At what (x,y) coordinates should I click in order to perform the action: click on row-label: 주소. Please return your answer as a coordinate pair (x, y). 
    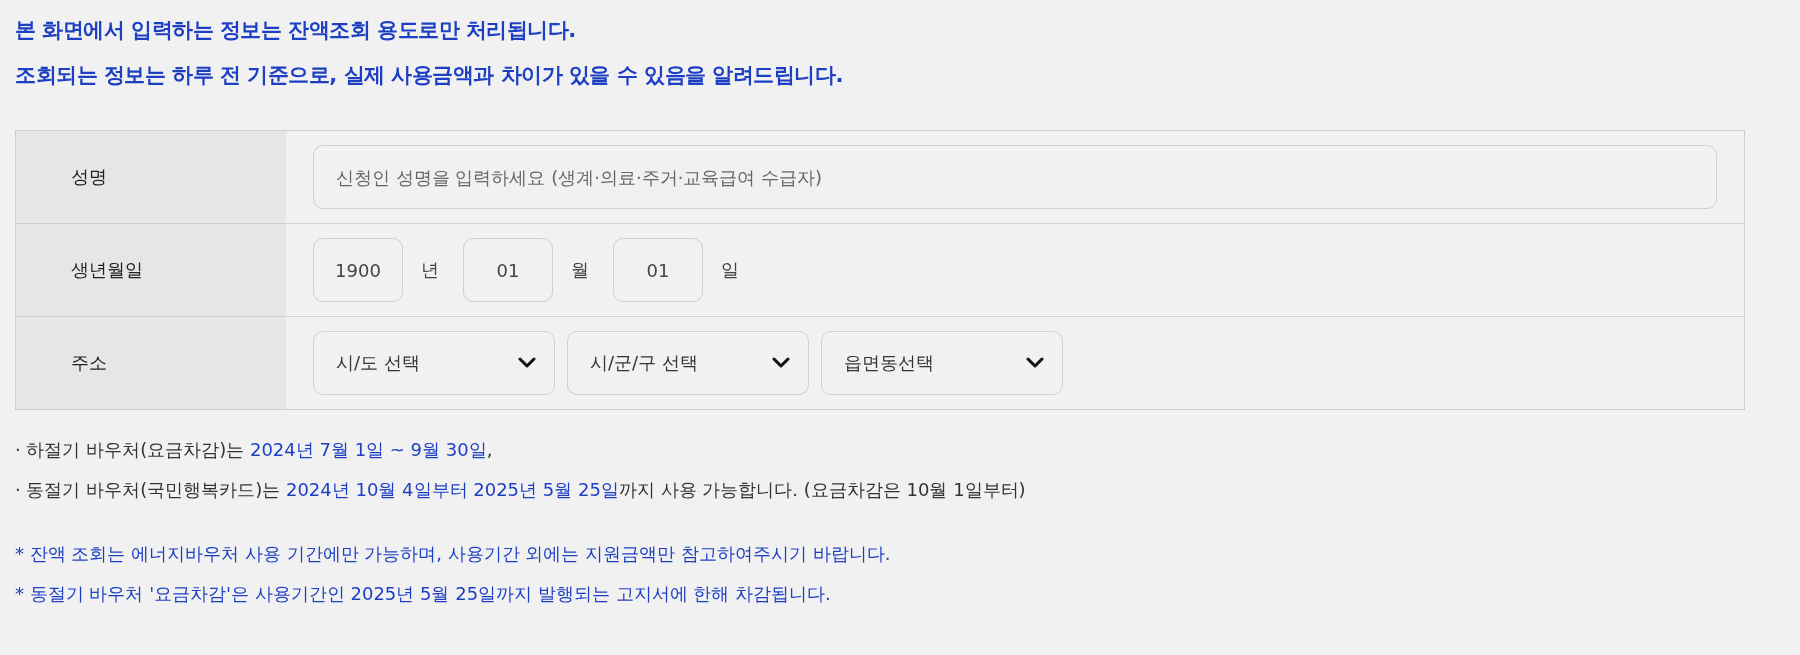
    Looking at the image, I should click on (151, 363).